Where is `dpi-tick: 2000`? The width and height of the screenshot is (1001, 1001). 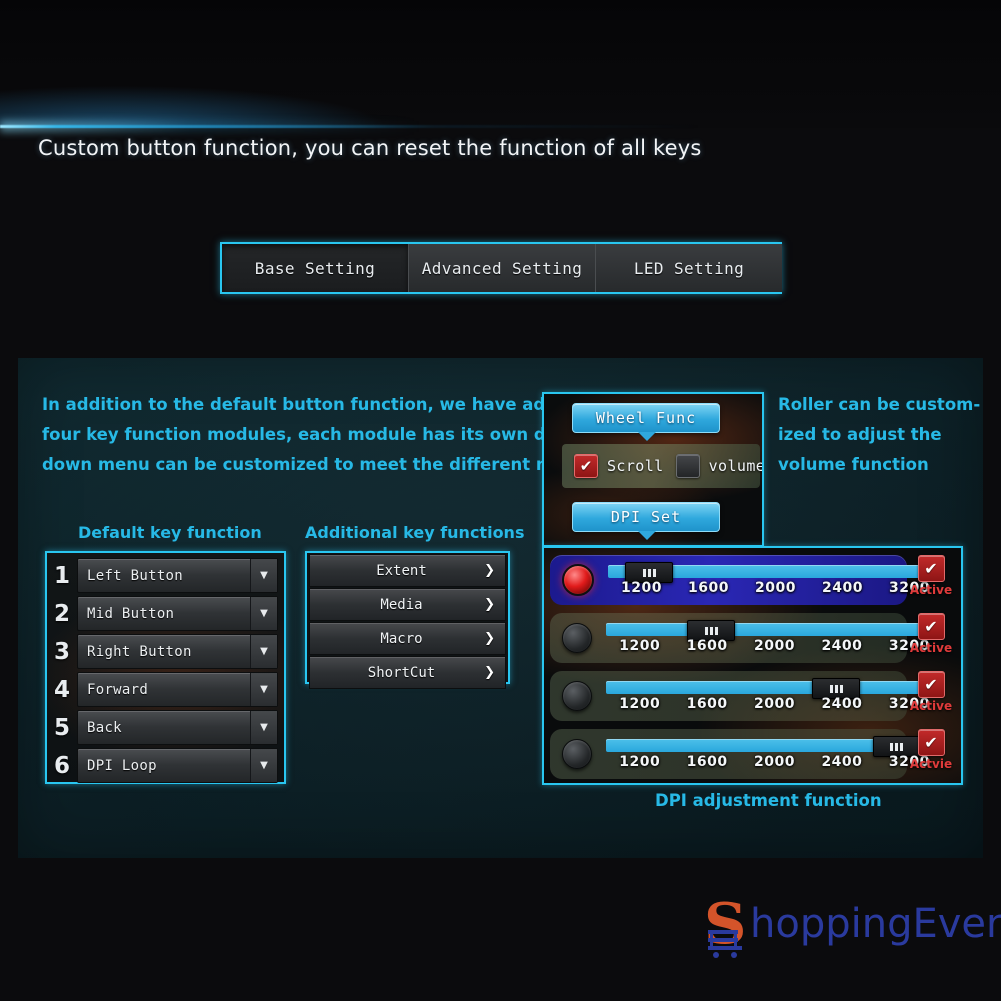
dpi-tick: 2000 is located at coordinates (775, 588).